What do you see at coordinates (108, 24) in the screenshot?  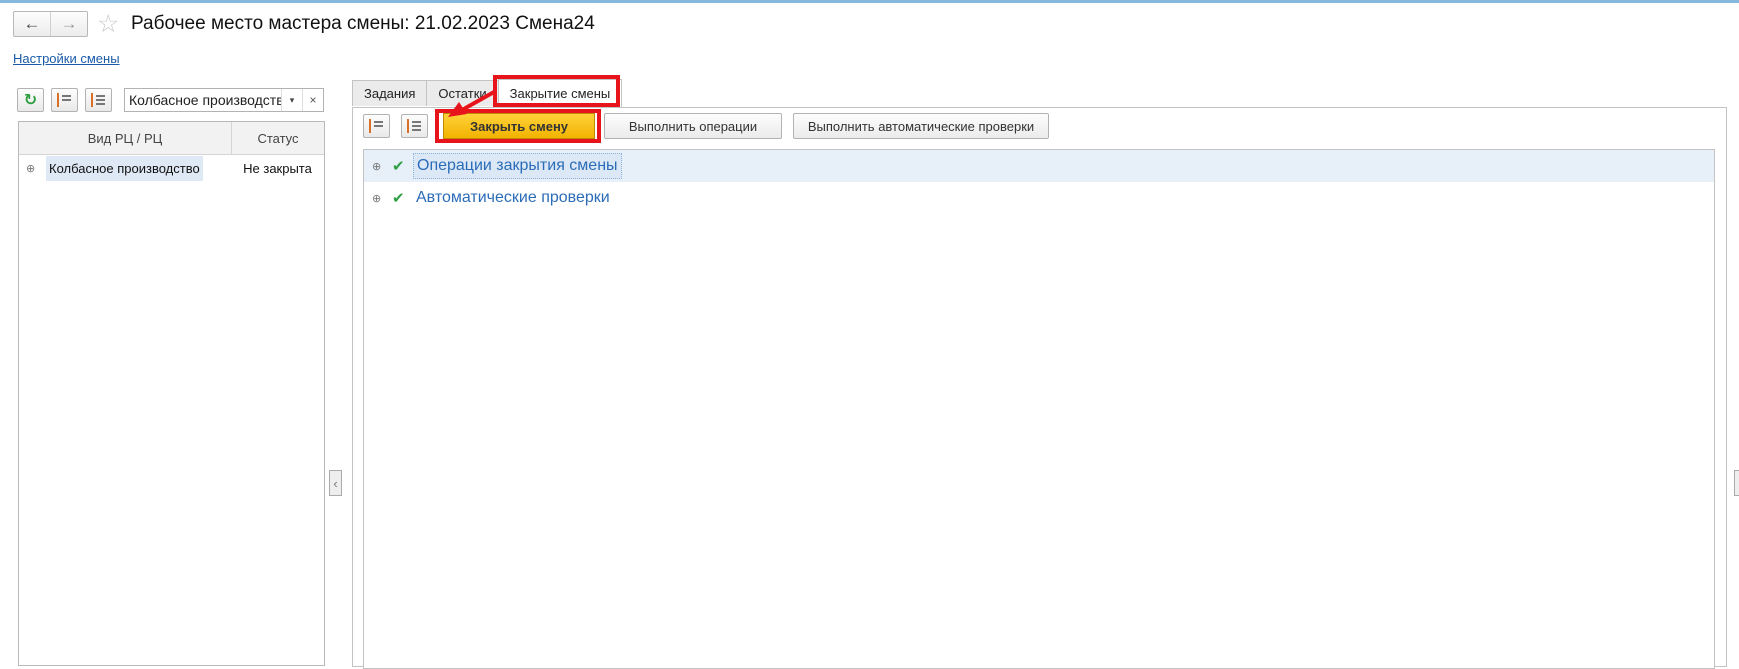 I see `favorite-star-icon: ☆` at bounding box center [108, 24].